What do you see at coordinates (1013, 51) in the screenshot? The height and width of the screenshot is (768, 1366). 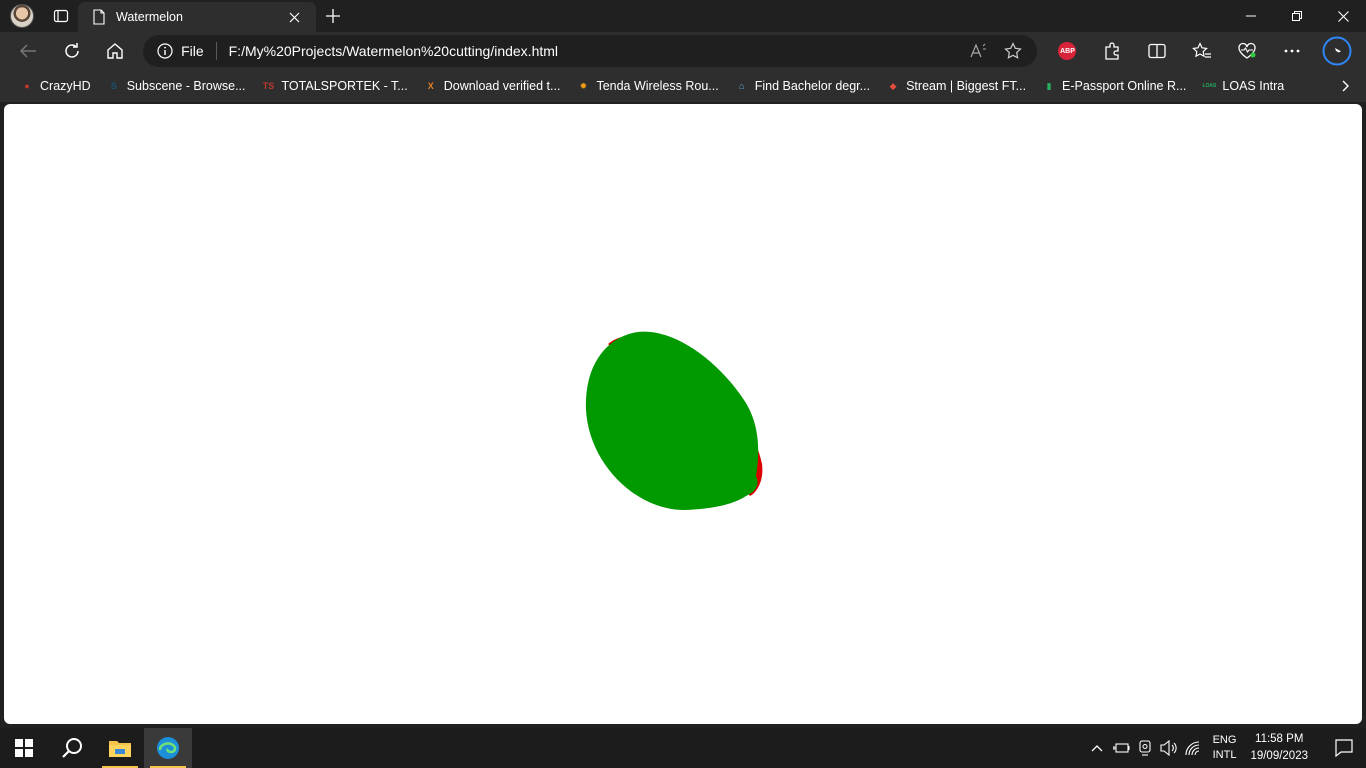 I see `favorite-star-button` at bounding box center [1013, 51].